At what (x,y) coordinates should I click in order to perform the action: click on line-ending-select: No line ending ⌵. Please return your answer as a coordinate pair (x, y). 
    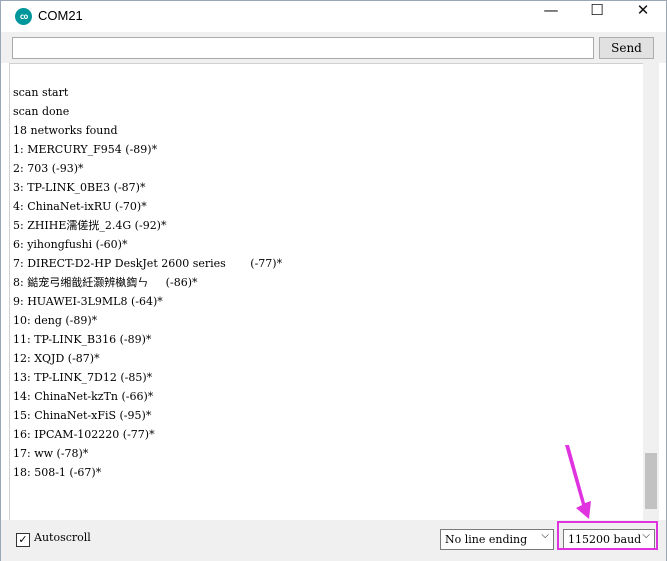
    Looking at the image, I should click on (497, 539).